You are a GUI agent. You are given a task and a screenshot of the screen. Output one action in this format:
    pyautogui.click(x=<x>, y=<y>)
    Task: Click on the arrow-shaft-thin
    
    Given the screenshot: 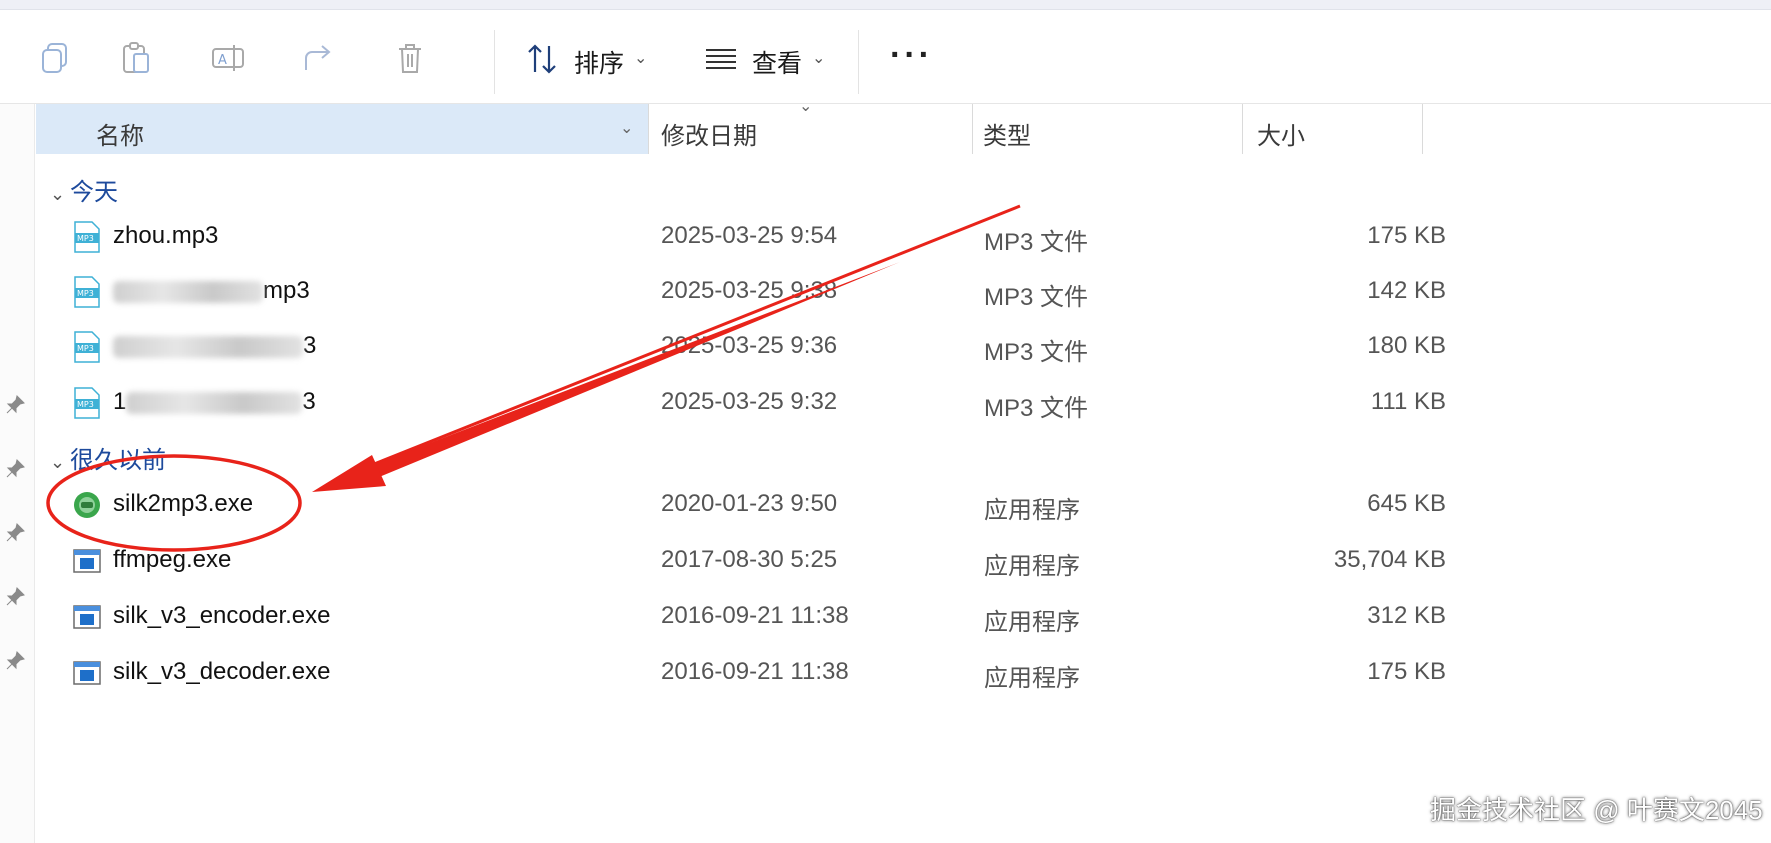 What is the action you would take?
    pyautogui.click(x=687, y=339)
    